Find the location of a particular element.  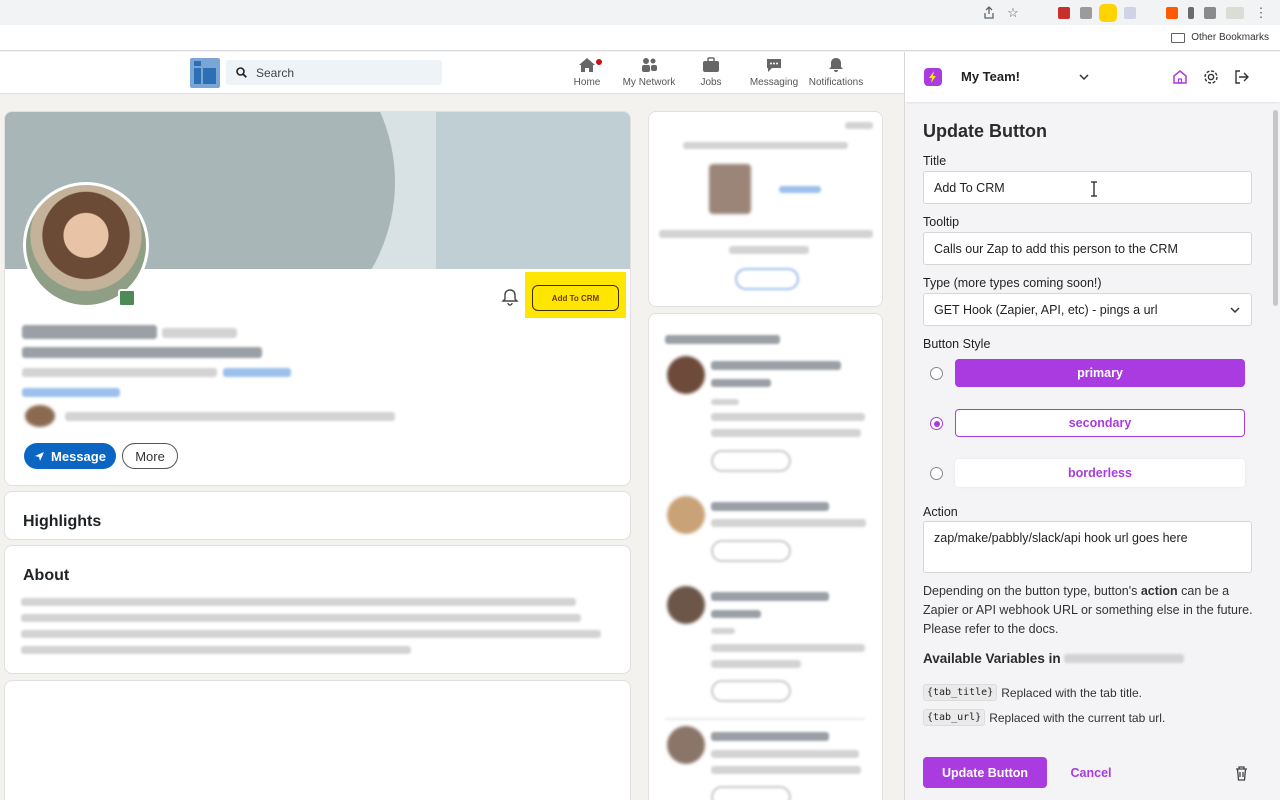

nav-notifications: Notifications is located at coordinates (836, 72).